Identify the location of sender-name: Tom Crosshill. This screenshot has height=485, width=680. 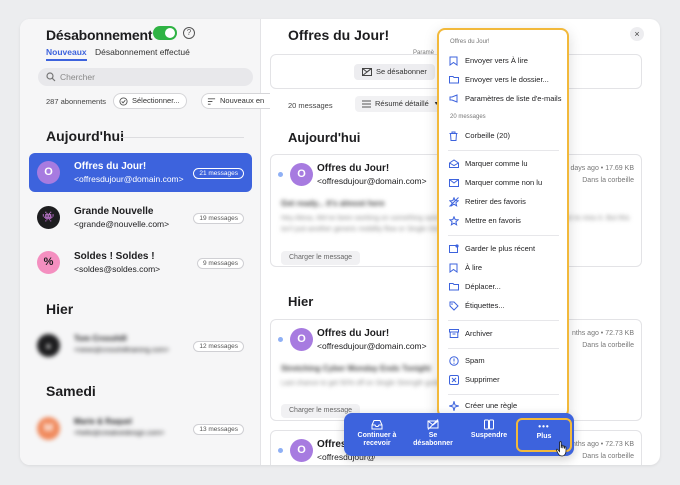
(100, 338).